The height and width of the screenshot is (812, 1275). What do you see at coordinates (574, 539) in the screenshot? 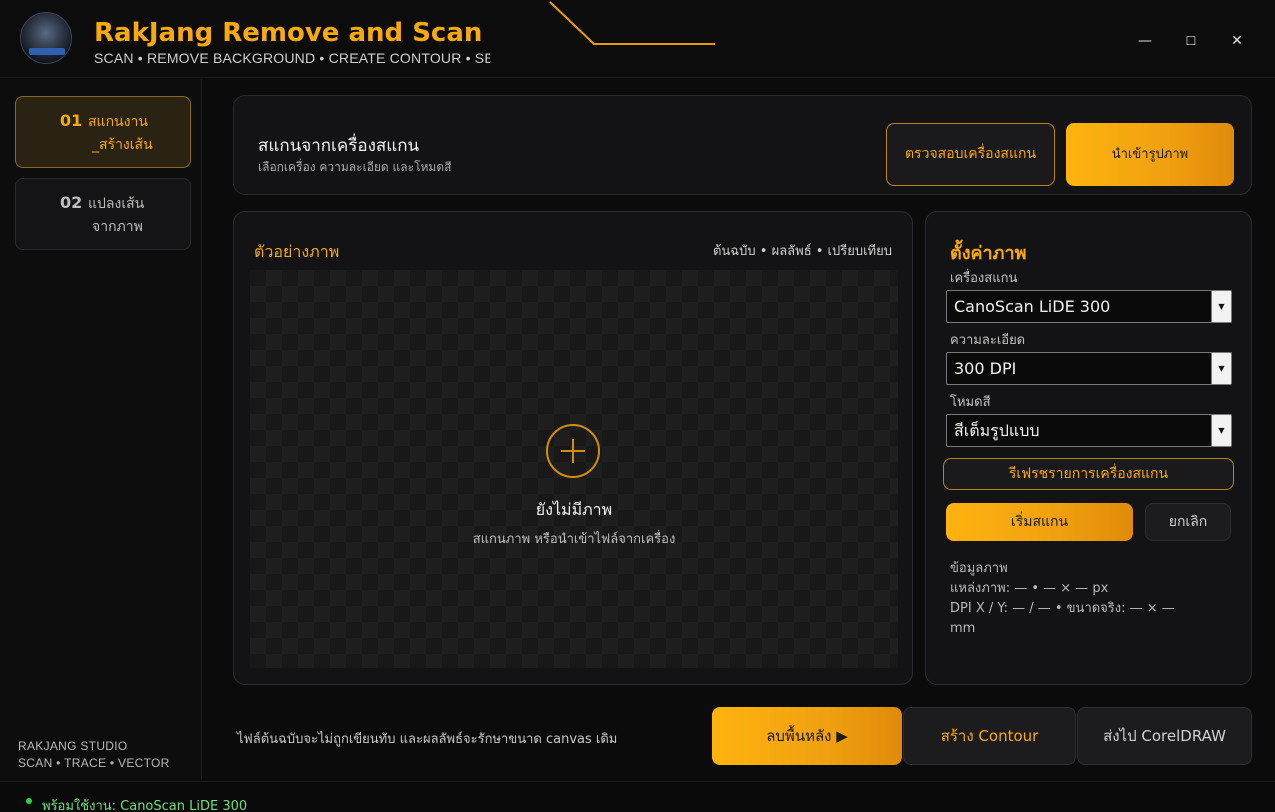
I see `empty-state-subtitle: สแกนภาพ หรือนำเข้าไฟล์จากเครื่อง` at bounding box center [574, 539].